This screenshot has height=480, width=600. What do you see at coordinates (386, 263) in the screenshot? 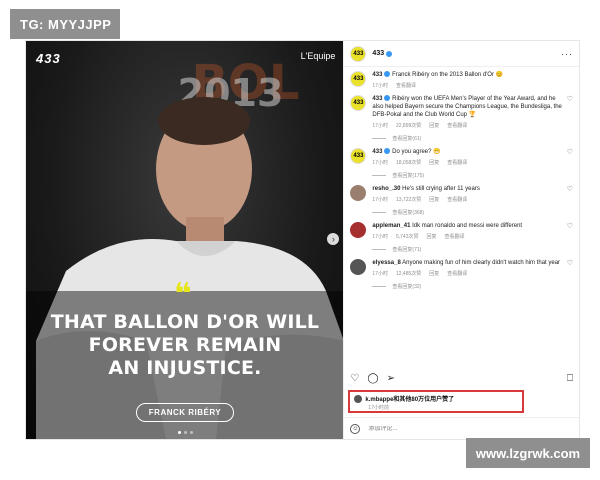
I see `comment-username: elyessa_8` at bounding box center [386, 263].